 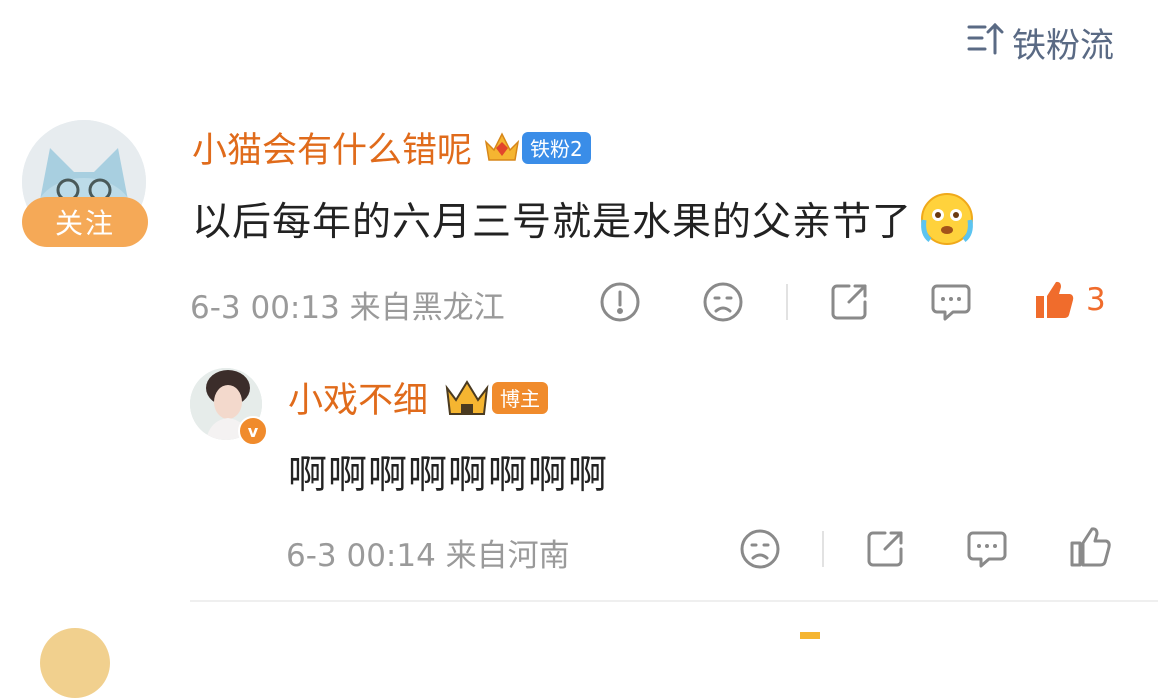 What do you see at coordinates (1096, 300) in the screenshot?
I see `like-count: 3` at bounding box center [1096, 300].